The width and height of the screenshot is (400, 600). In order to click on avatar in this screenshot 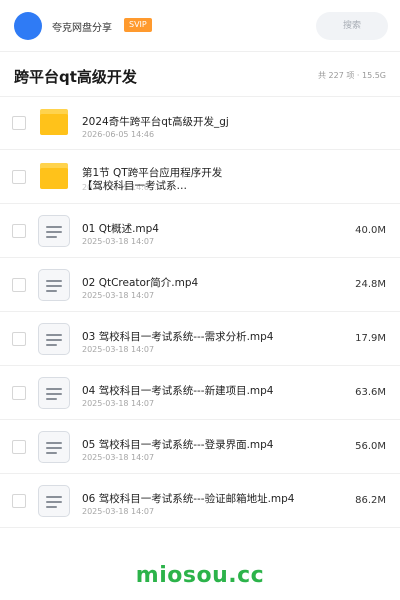, I will do `click(28, 26)`.